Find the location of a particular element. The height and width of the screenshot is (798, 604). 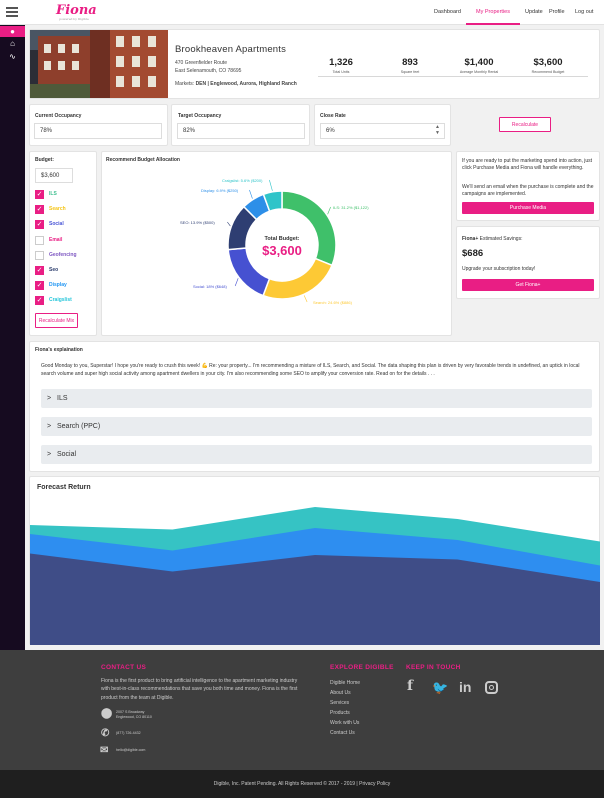

accordion-social: > Social is located at coordinates (316, 454).